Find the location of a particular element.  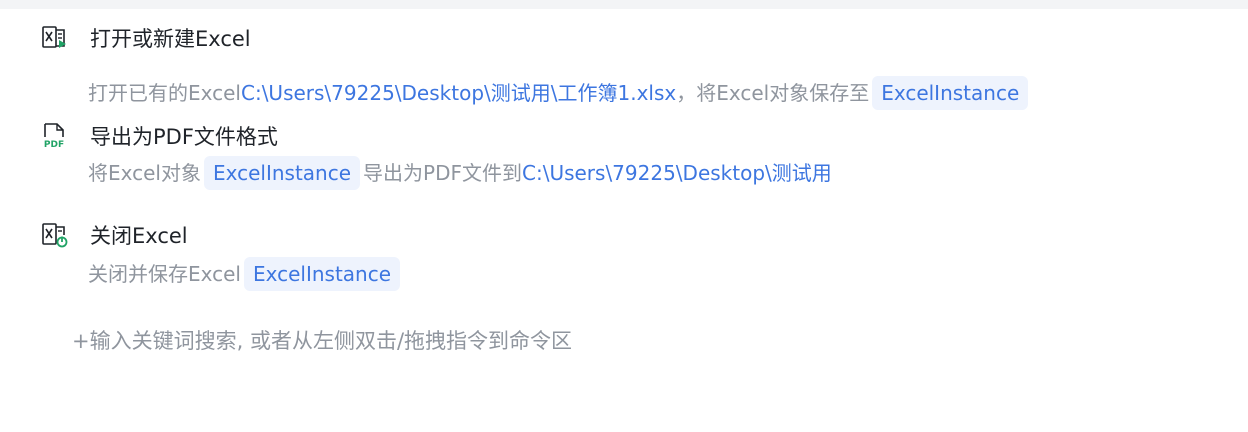

desc-text: ，将Excel对象保存至 is located at coordinates (773, 93).